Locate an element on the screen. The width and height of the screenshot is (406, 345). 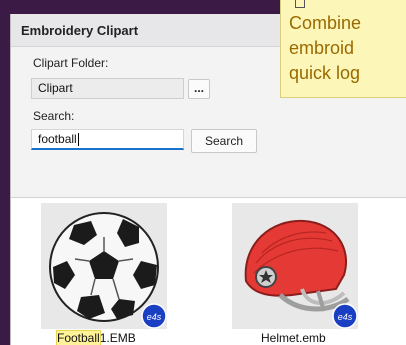
clipart-folder-field: Clipart is located at coordinates (107, 88).